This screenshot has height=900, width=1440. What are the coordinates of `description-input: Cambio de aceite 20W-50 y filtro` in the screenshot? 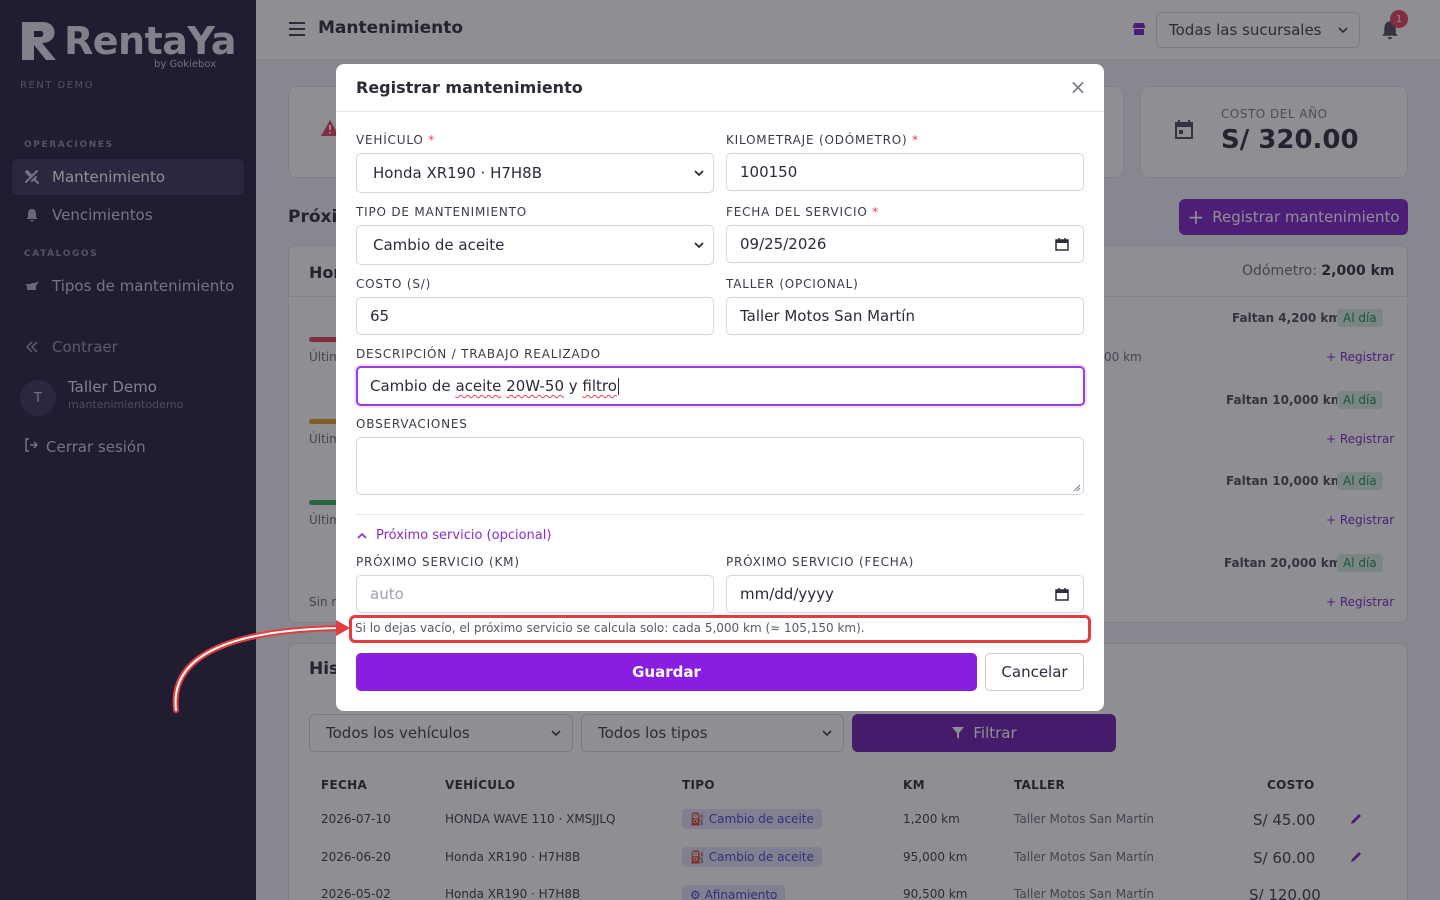 It's located at (720, 386).